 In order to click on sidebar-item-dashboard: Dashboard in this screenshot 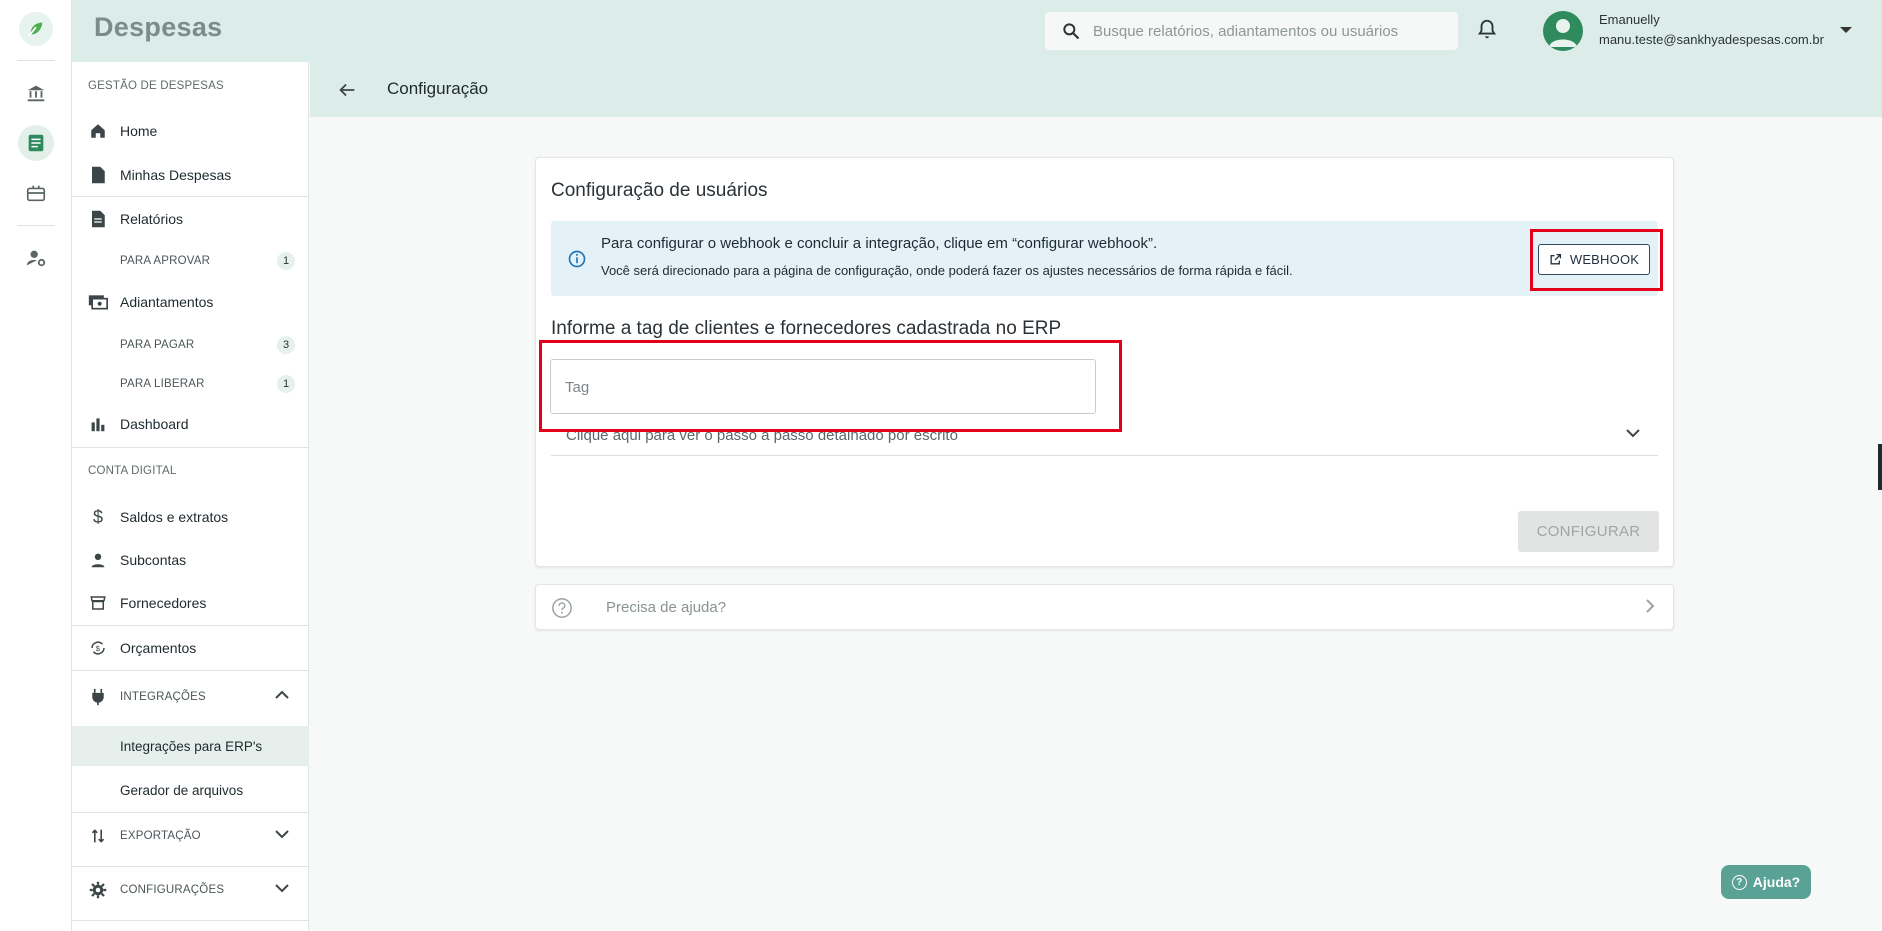, I will do `click(190, 424)`.